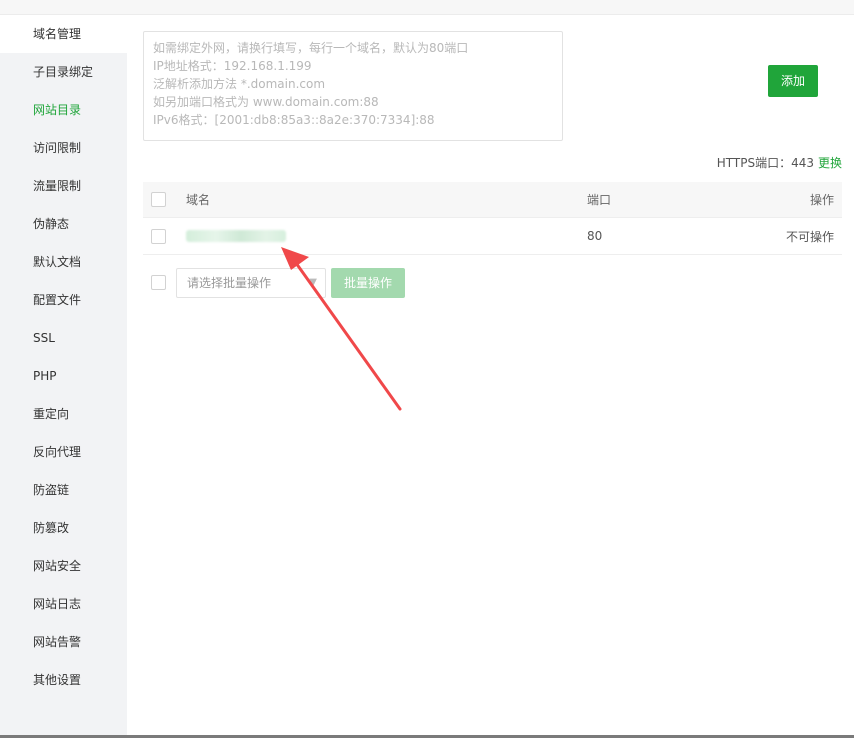  What do you see at coordinates (63, 642) in the screenshot?
I see `sidebar-item-site-alerts: 网站告警` at bounding box center [63, 642].